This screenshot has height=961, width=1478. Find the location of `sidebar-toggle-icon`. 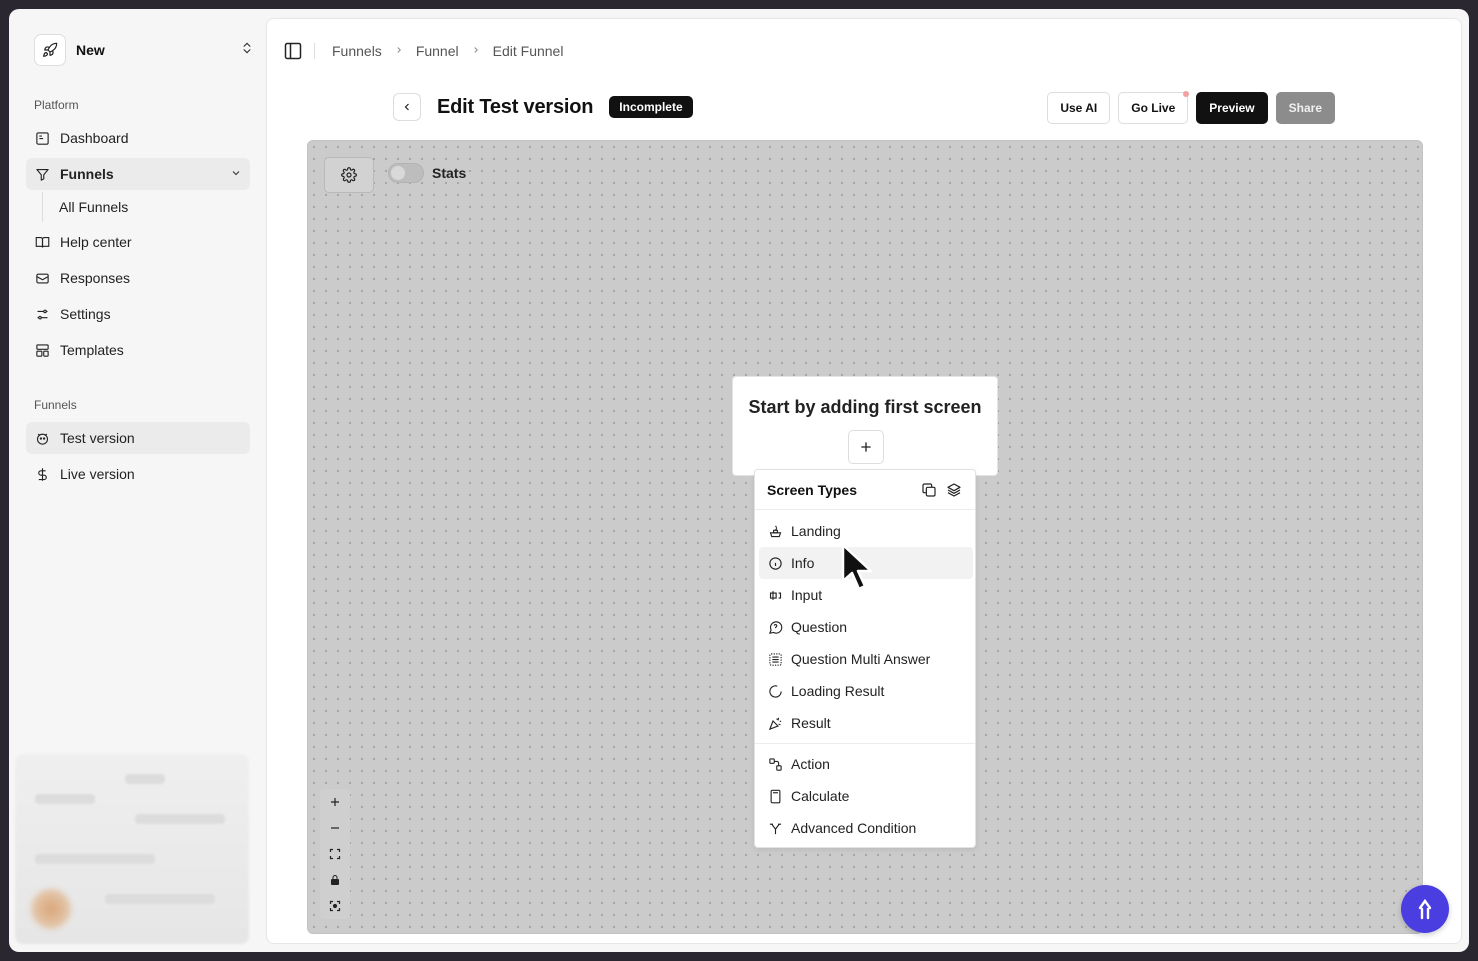

sidebar-toggle-icon is located at coordinates (293, 51).